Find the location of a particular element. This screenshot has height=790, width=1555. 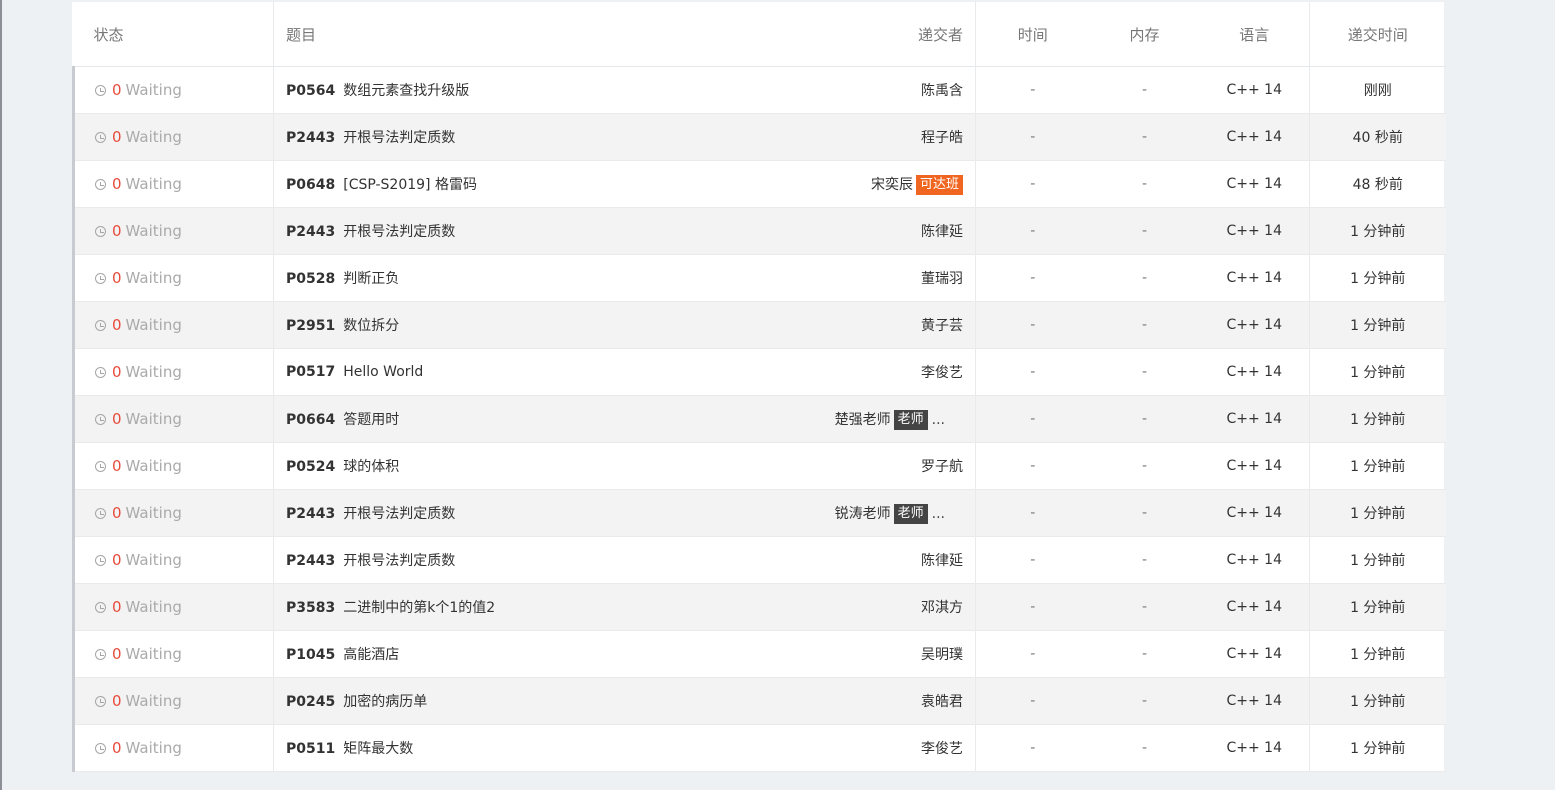

problem-cell: P2951 数位拆分 is located at coordinates (424, 325).